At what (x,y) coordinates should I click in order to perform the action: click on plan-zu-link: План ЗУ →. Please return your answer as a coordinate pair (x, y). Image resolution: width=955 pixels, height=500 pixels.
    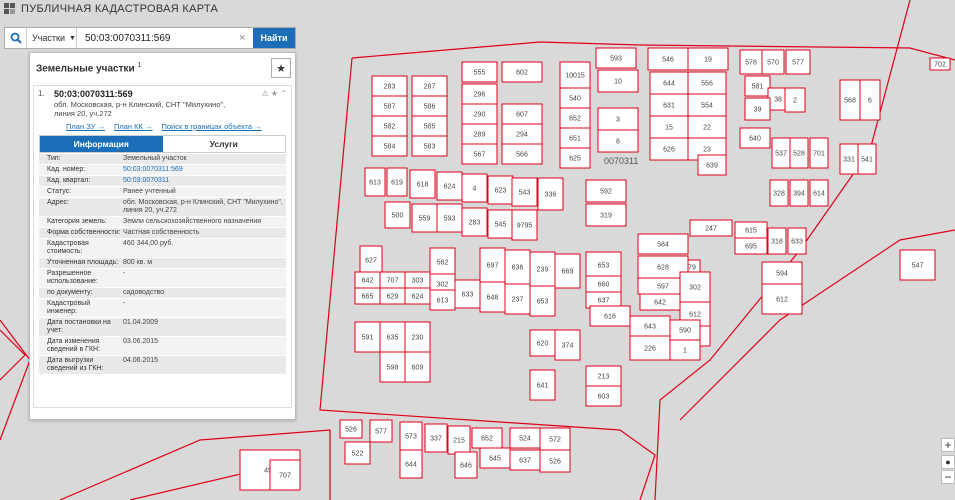
    Looking at the image, I should click on (85, 126).